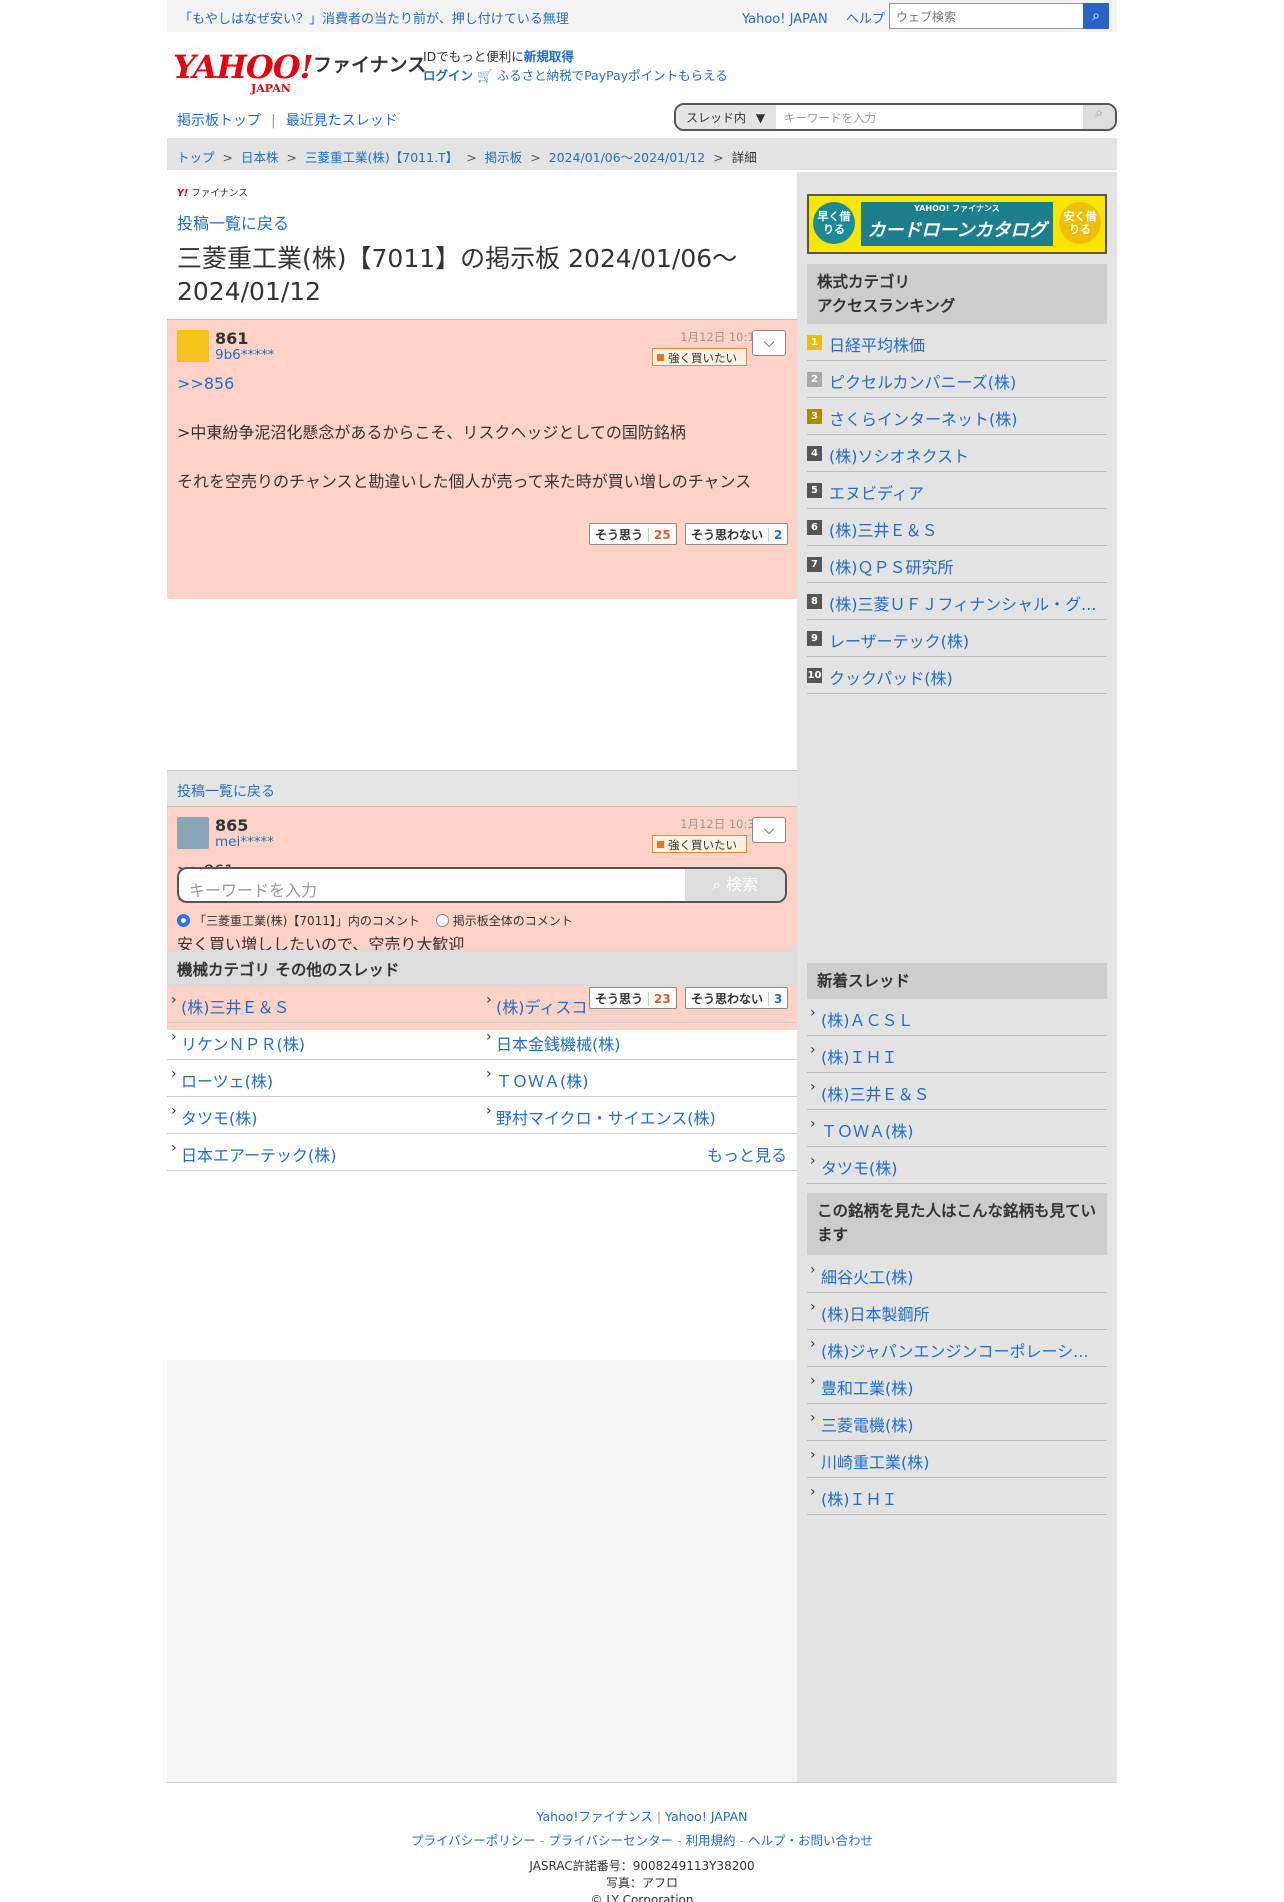 Image resolution: width=1284 pixels, height=1902 pixels. Describe the element at coordinates (957, 208) in the screenshot. I see `ad-brand: YAHOO! ファイナンス` at that location.